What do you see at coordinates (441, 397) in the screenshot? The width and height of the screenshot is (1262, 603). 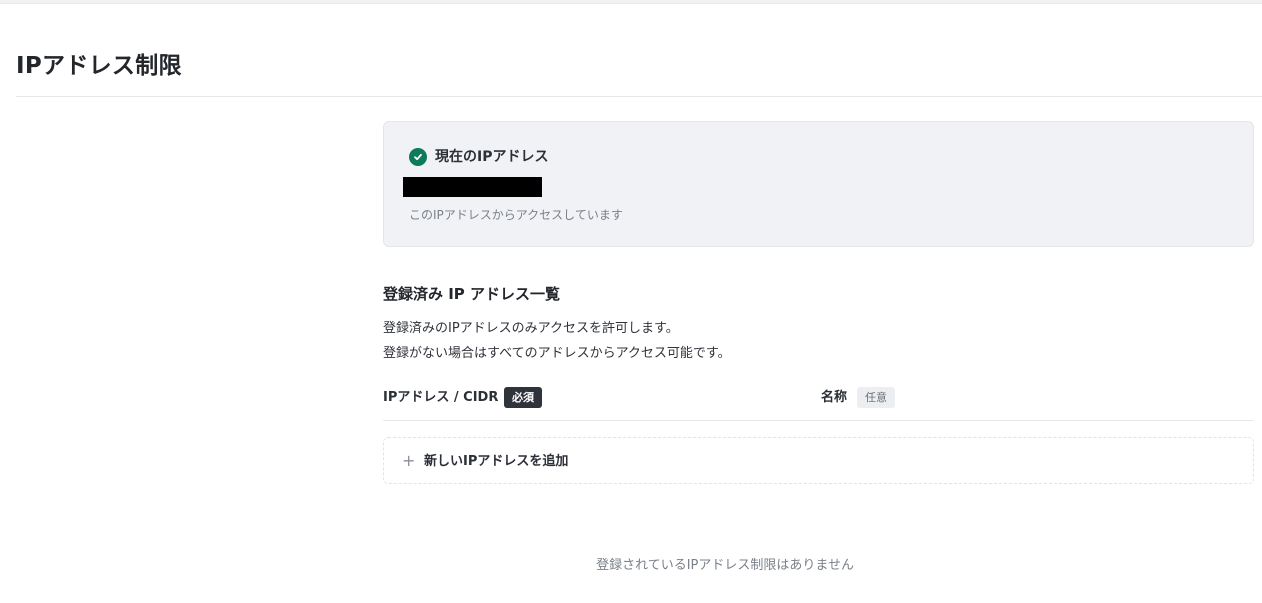 I see `column-header-ip: IPアドレス / CIDR` at bounding box center [441, 397].